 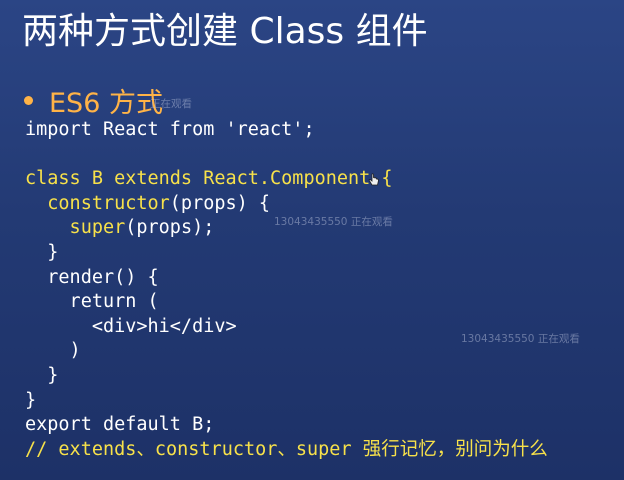 I want to click on code-token: import React from 'react';, so click(x=170, y=129).